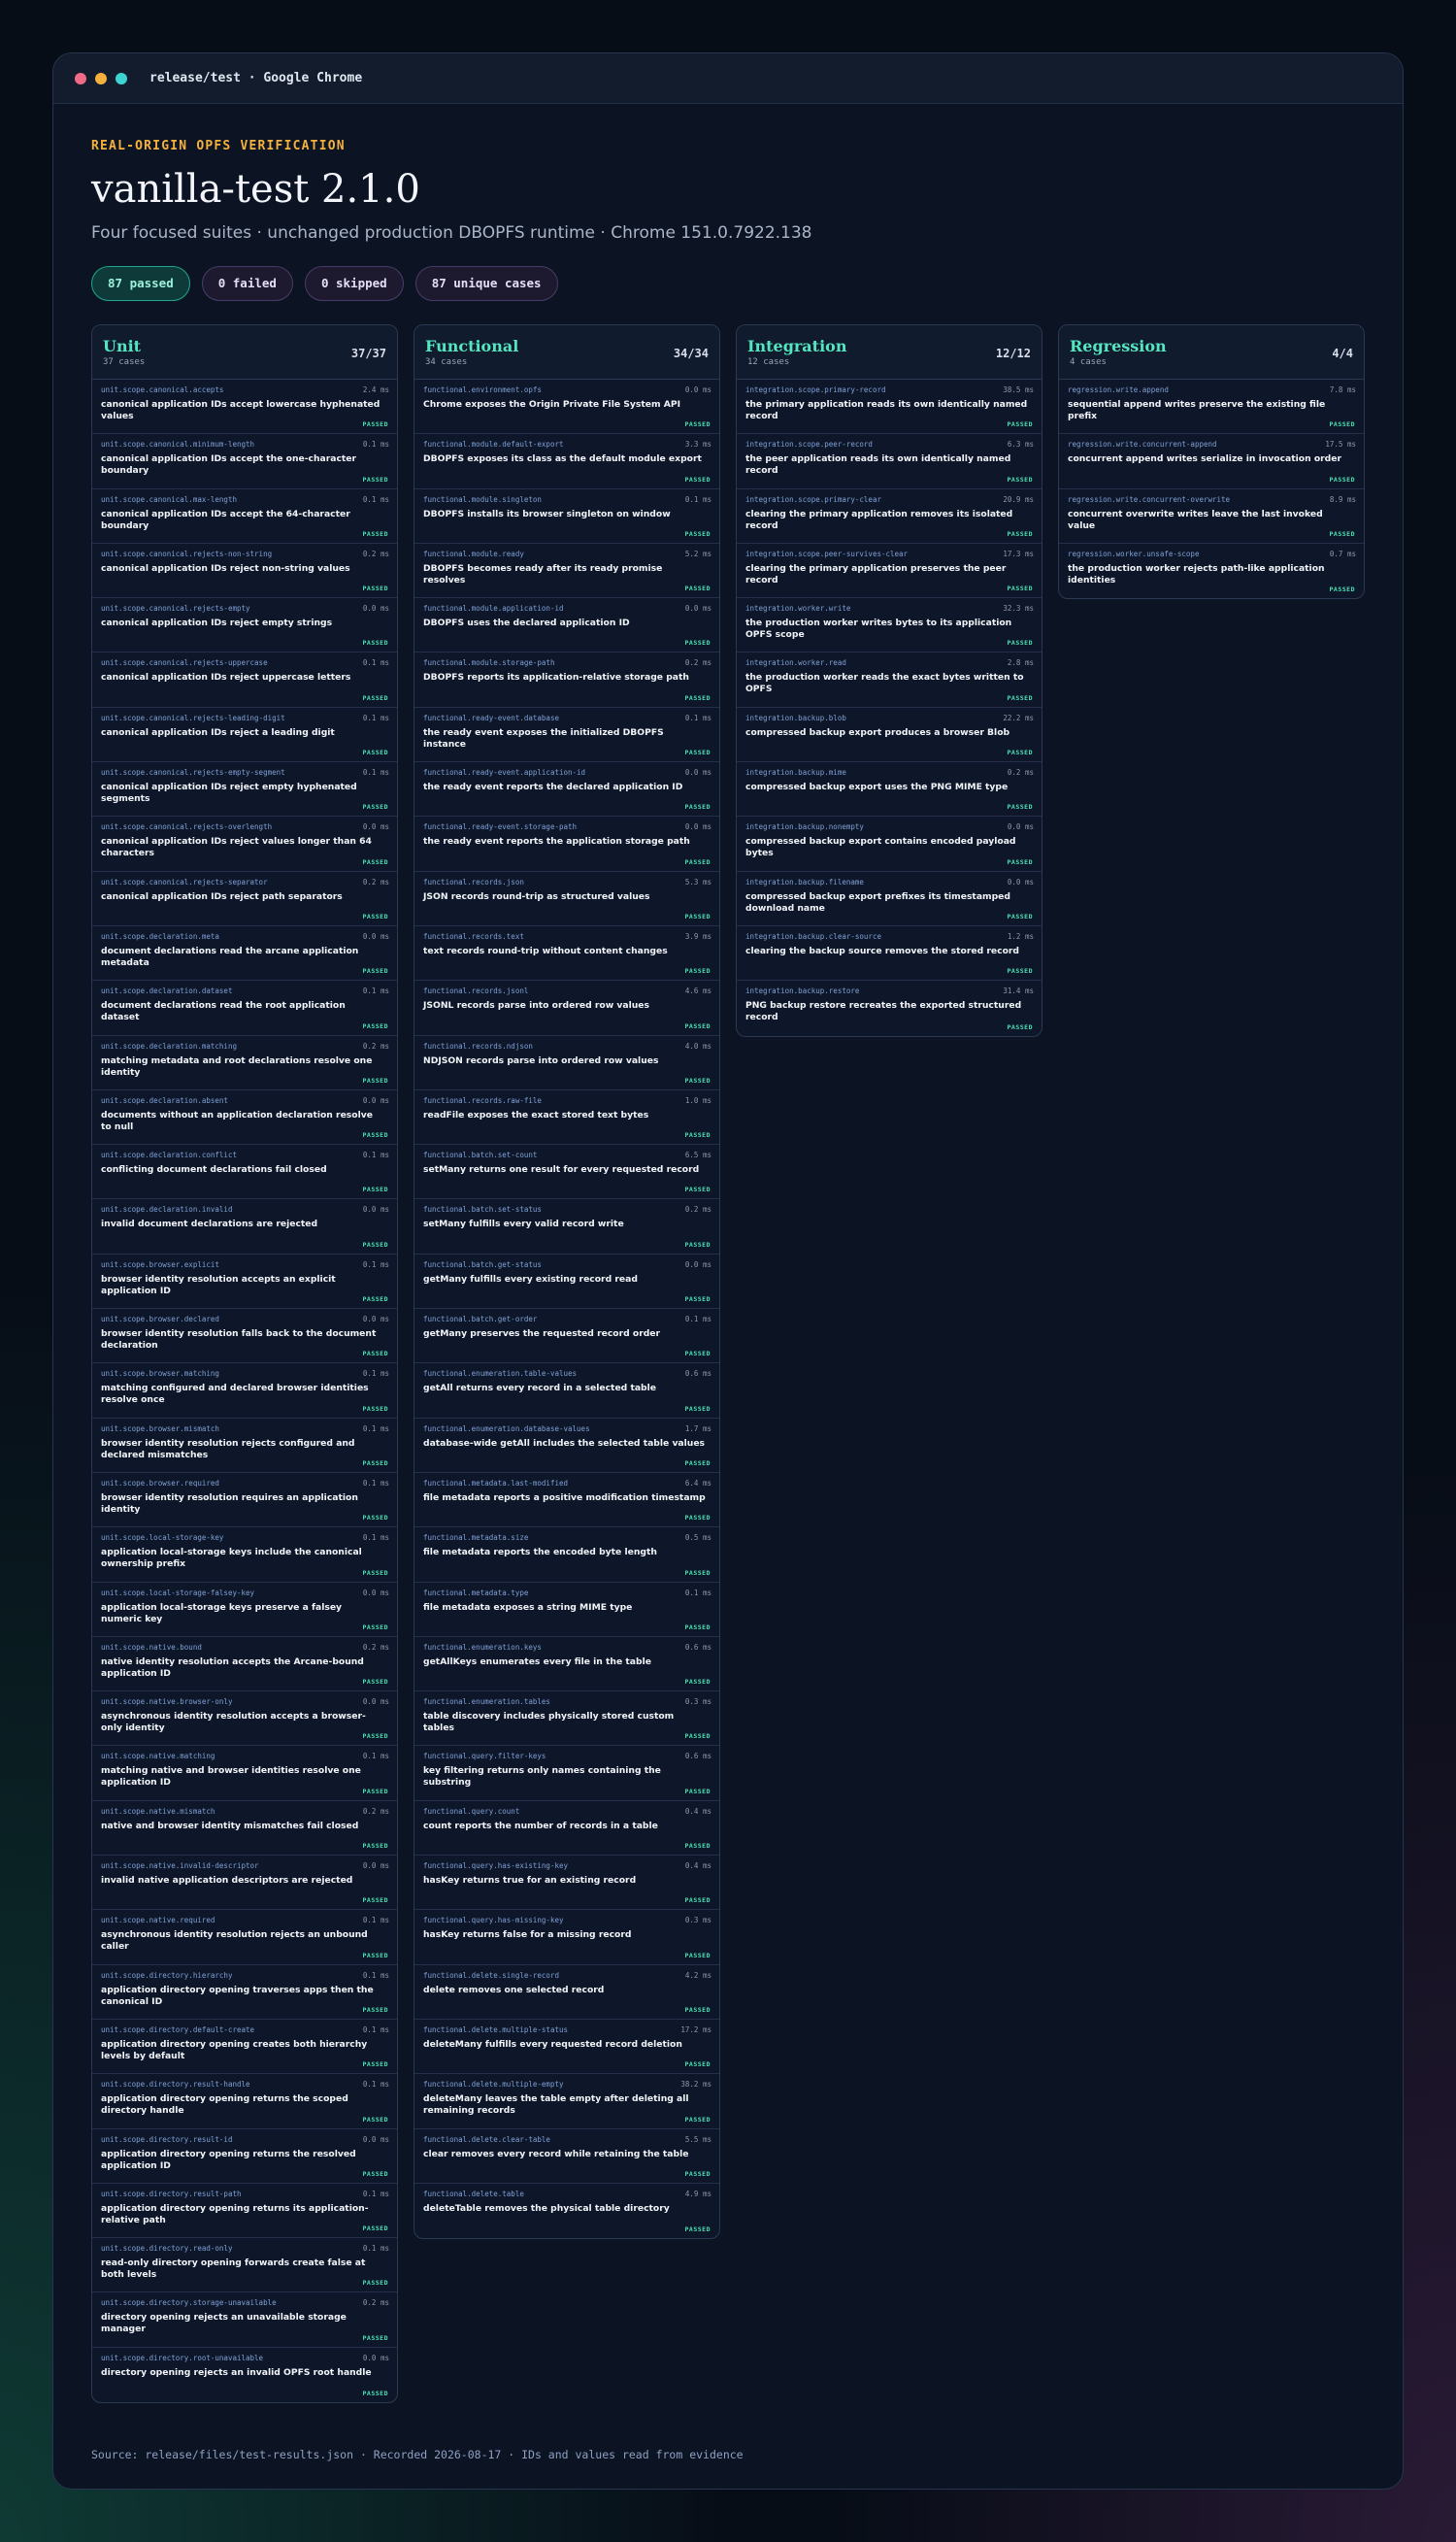 Image resolution: width=1456 pixels, height=2542 pixels. Describe the element at coordinates (473, 936) in the screenshot. I see `case-id: functional.records.text` at that location.